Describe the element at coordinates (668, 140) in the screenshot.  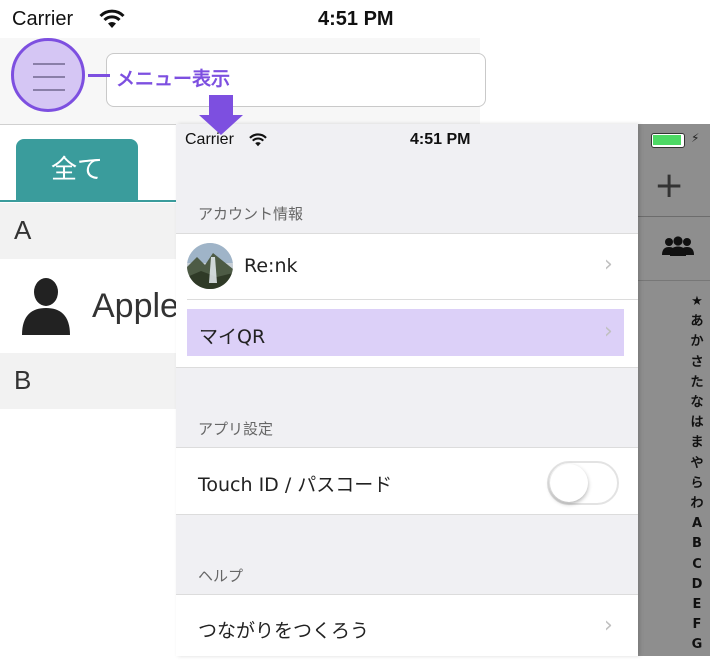
I see `battery-icon` at that location.